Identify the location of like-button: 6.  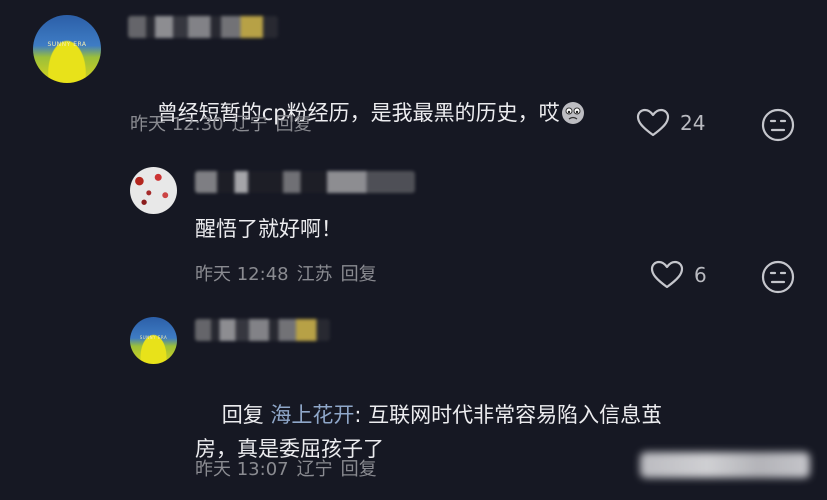
(678, 275).